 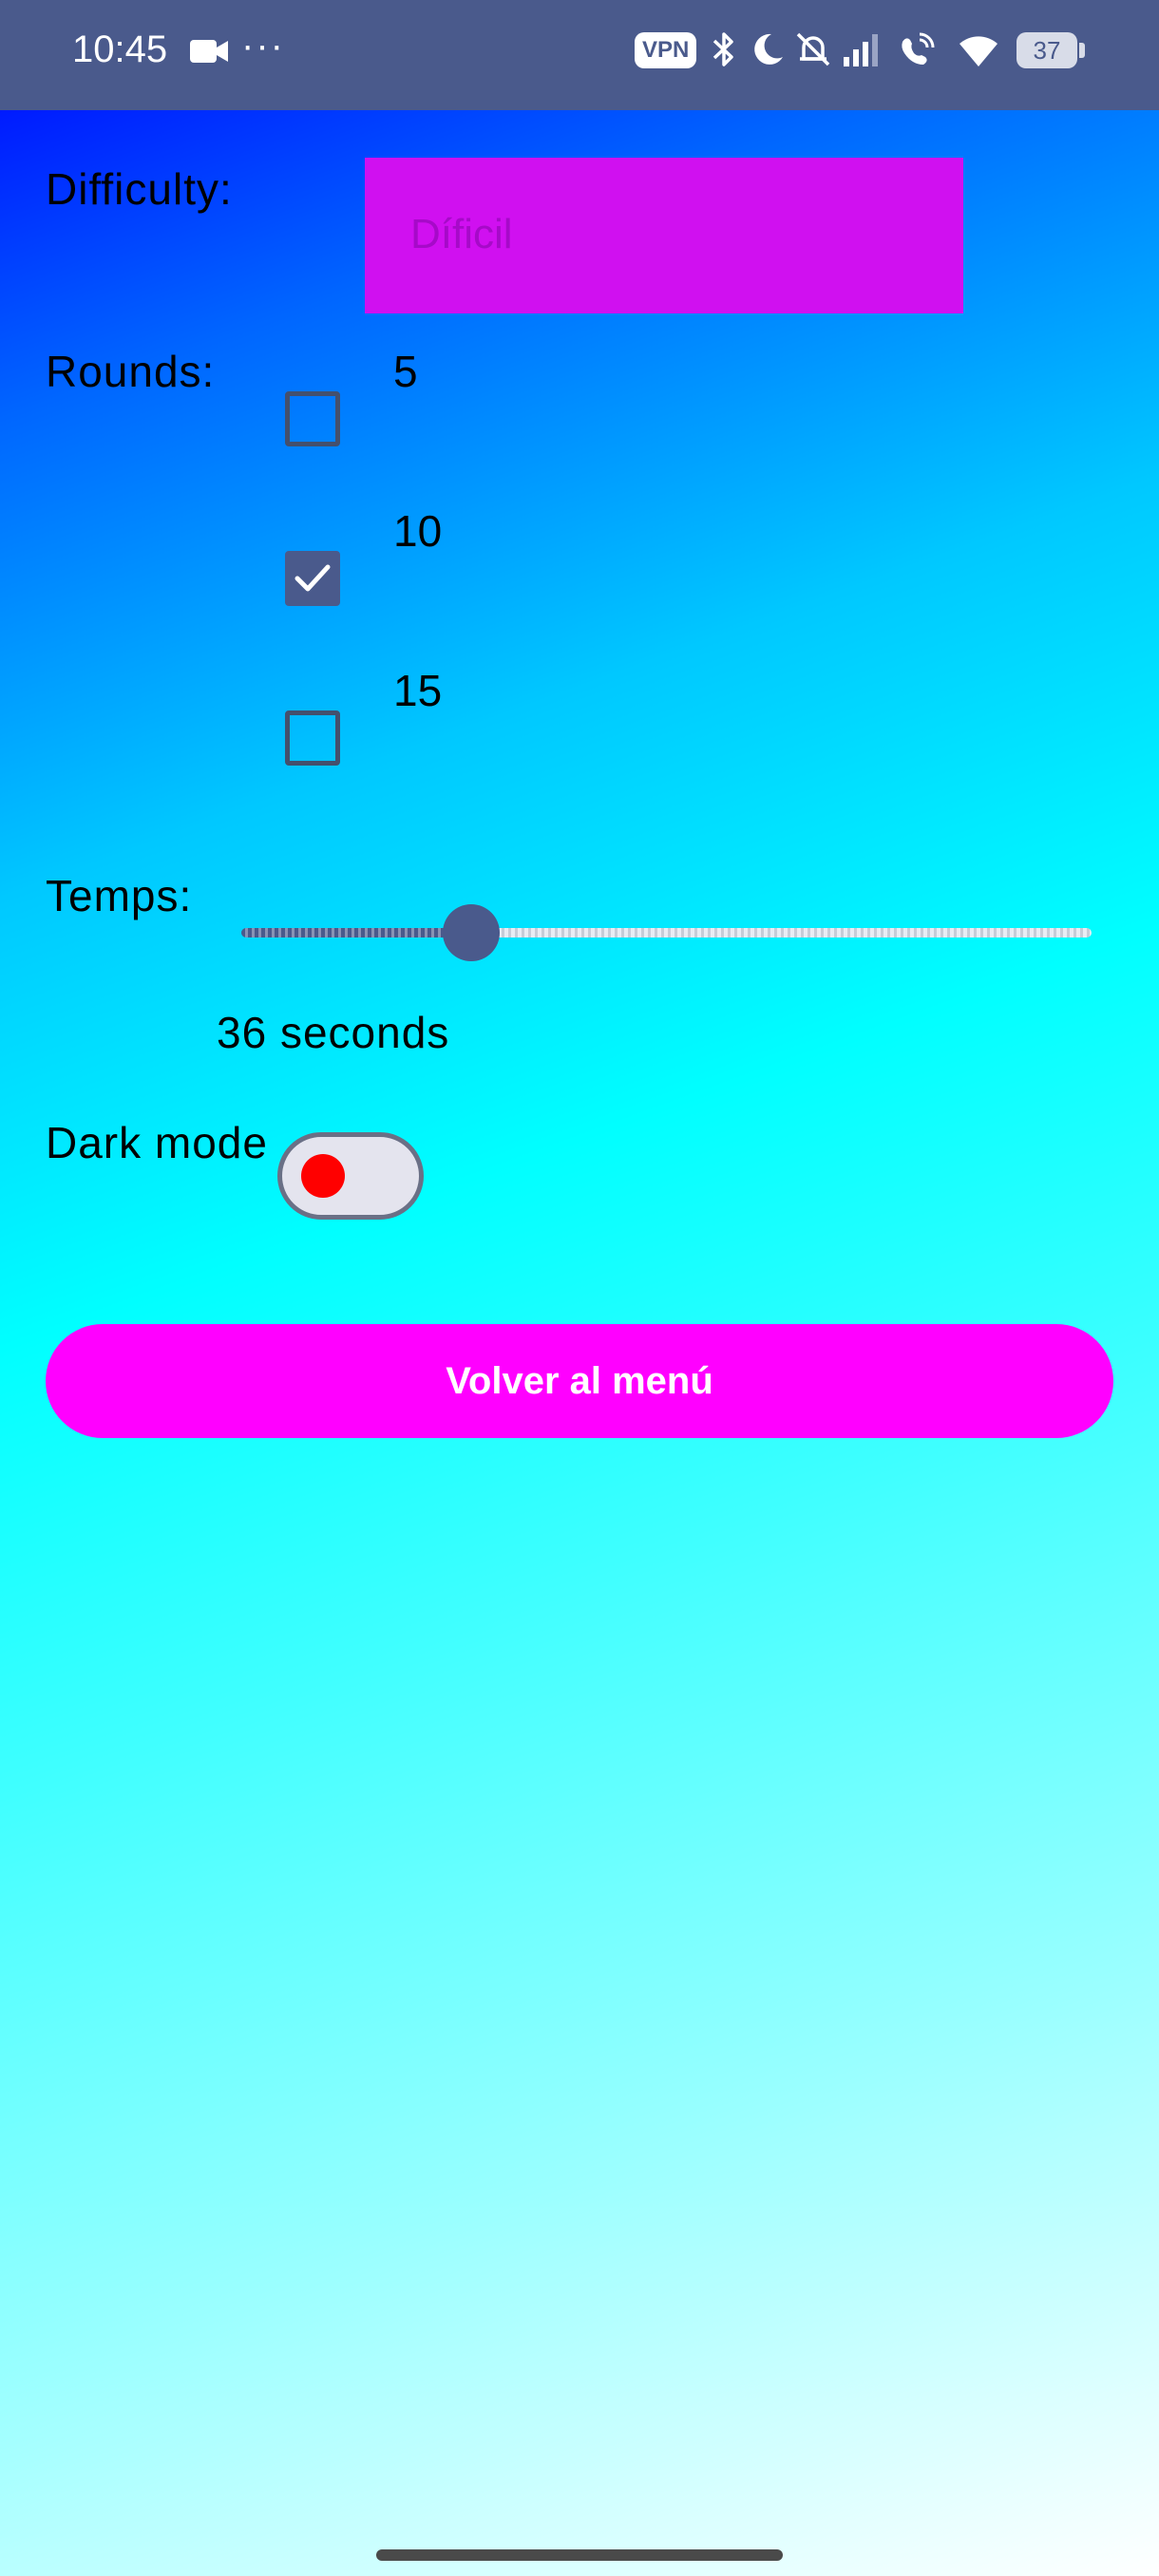 I want to click on wifi-calling-icon, so click(x=918, y=48).